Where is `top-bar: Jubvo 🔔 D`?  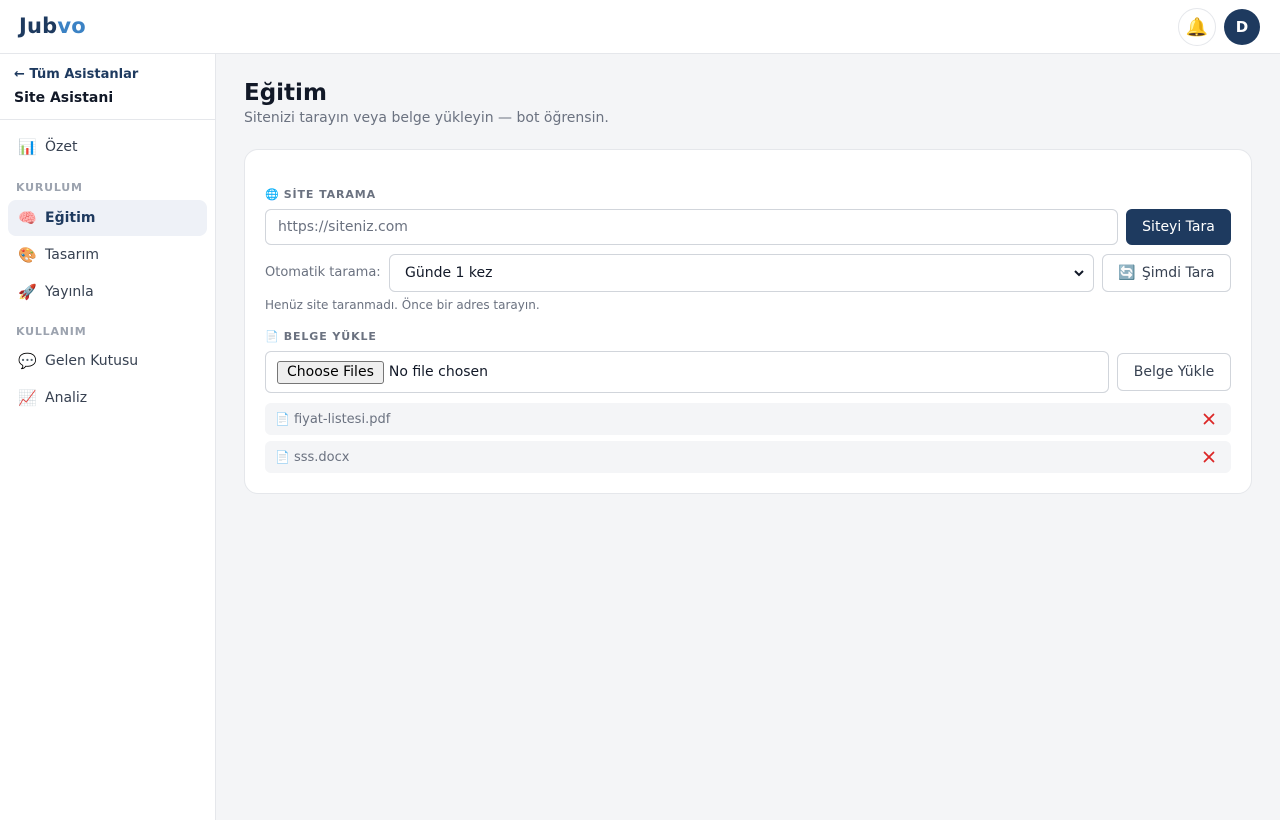 top-bar: Jubvo 🔔 D is located at coordinates (640, 27).